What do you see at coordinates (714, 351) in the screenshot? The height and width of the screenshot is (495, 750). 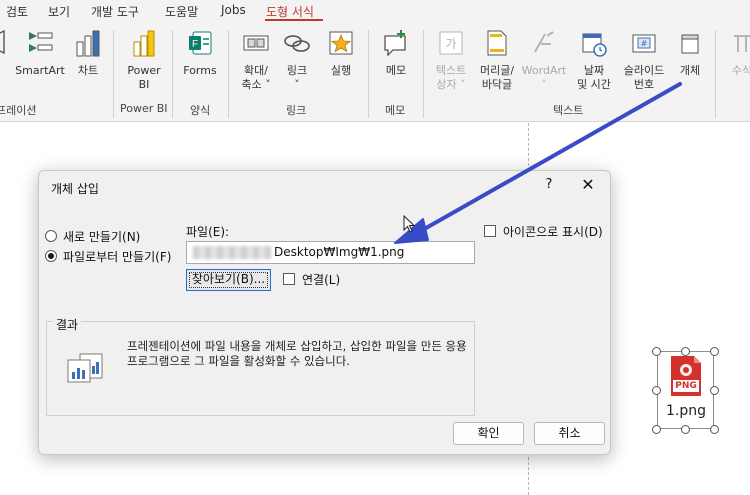 I see `resize-handle-ne` at bounding box center [714, 351].